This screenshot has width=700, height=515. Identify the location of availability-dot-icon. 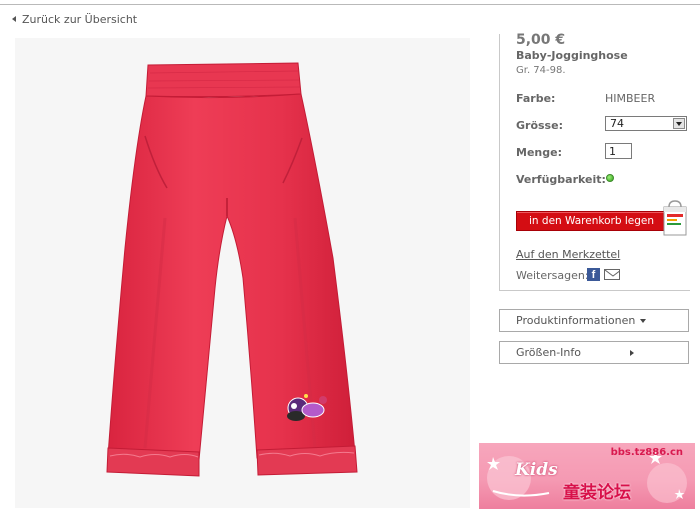
(610, 178).